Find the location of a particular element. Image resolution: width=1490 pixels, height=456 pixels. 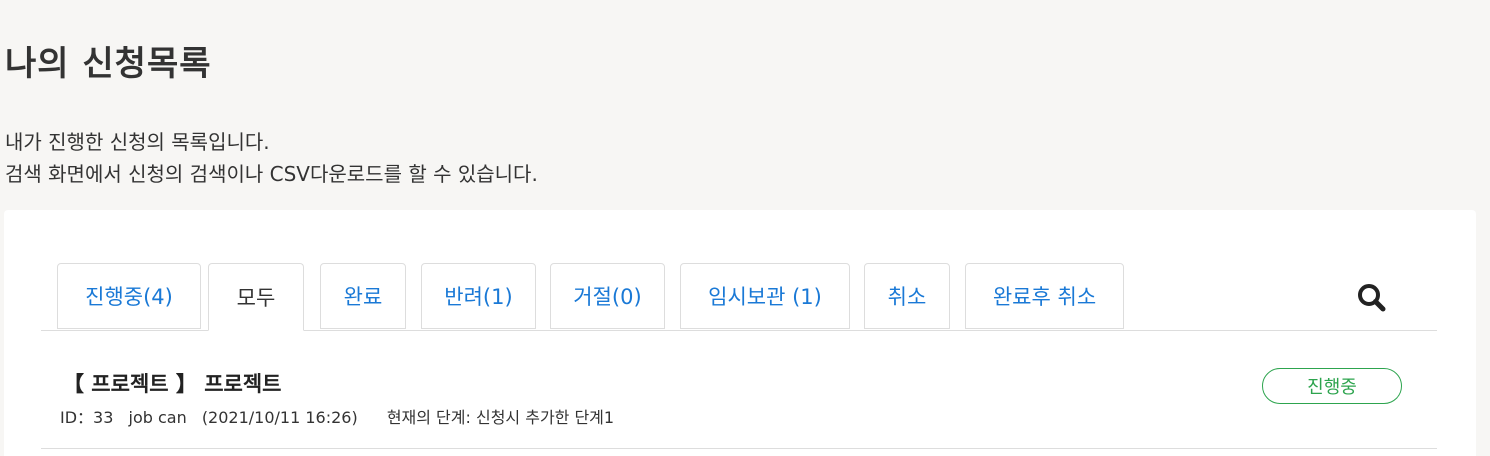

item-id: ID：33 is located at coordinates (87, 417).